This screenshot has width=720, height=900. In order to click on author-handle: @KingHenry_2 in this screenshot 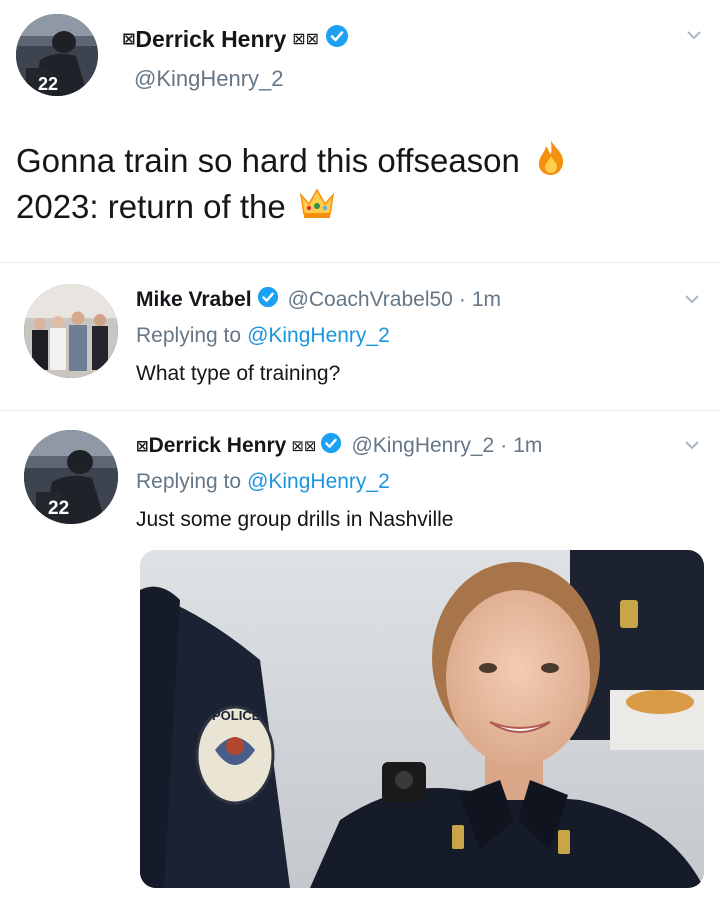, I will do `click(209, 79)`.